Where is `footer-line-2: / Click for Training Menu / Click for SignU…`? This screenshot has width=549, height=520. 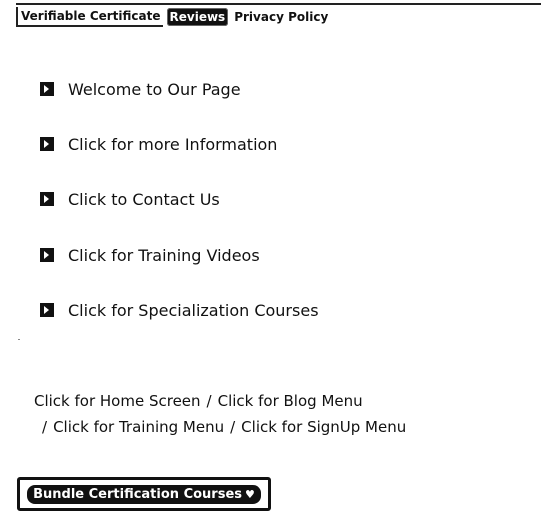 footer-line-2: / Click for Training Menu / Click for SignU… is located at coordinates (220, 427).